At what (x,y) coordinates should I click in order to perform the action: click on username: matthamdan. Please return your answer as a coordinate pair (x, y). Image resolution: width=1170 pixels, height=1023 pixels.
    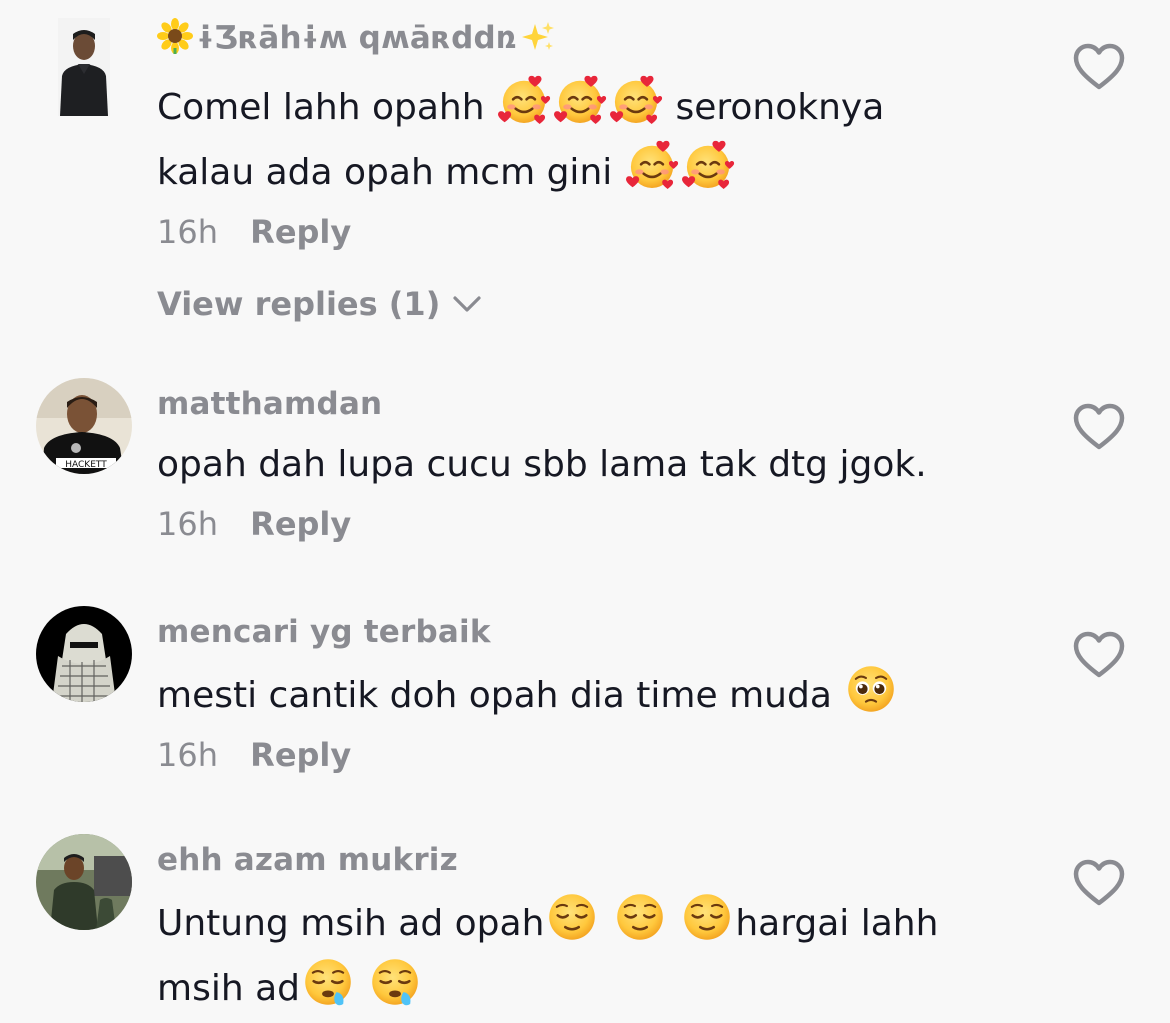
    Looking at the image, I should click on (597, 404).